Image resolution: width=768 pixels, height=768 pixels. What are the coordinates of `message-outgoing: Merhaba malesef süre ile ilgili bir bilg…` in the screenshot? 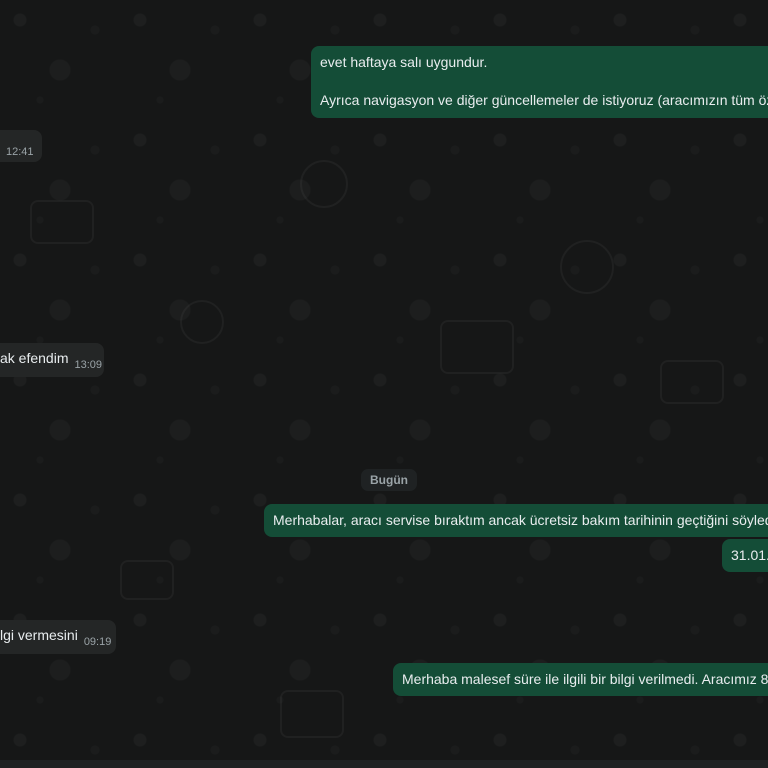 It's located at (580, 679).